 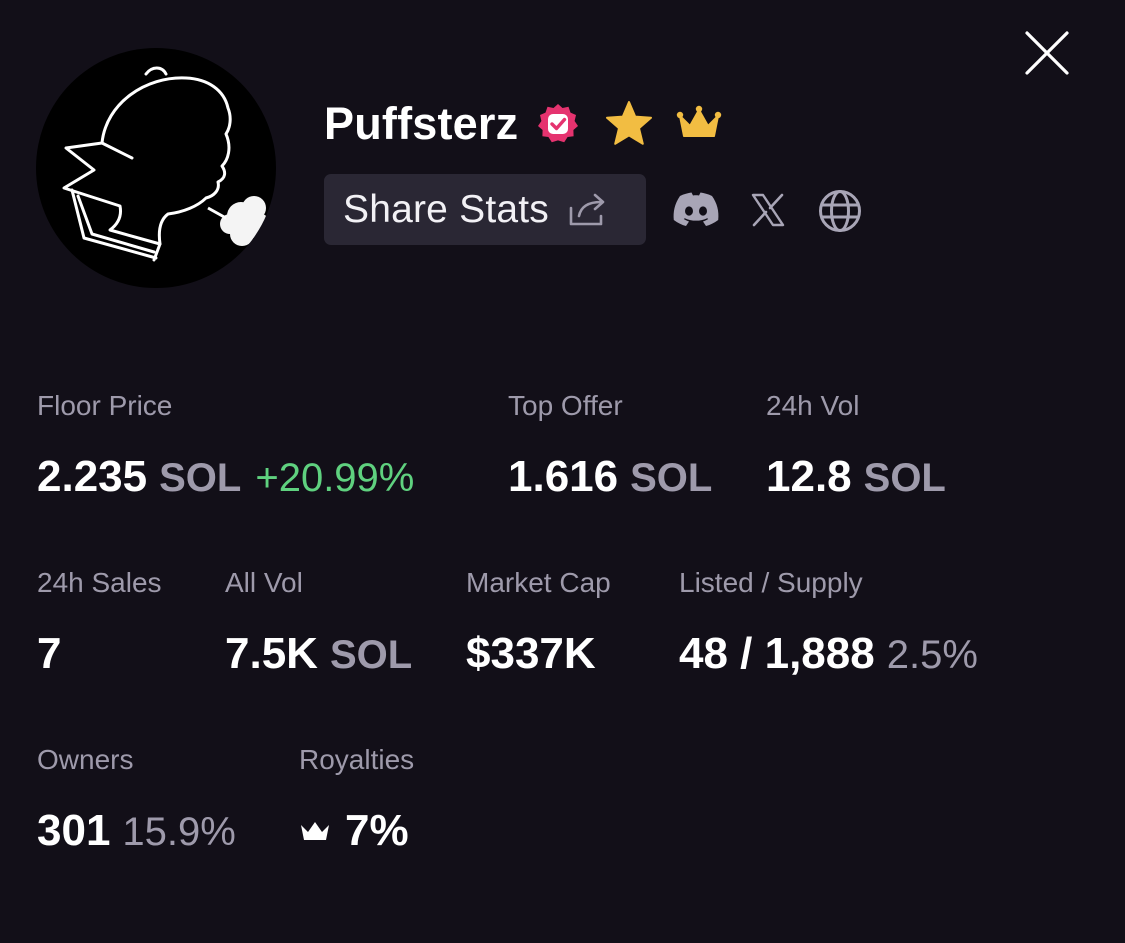 What do you see at coordinates (92, 476) in the screenshot?
I see `floor-price-amount: 2.235` at bounding box center [92, 476].